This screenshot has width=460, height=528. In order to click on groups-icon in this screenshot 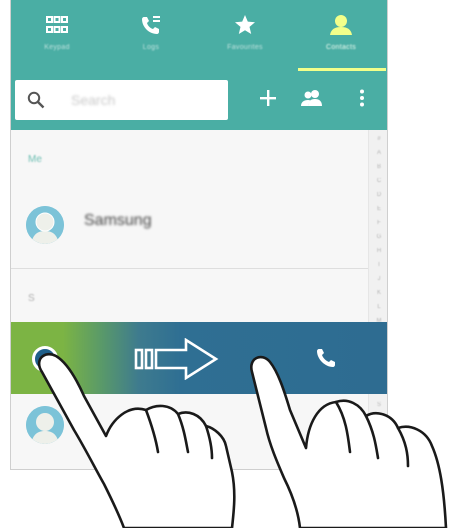, I will do `click(312, 100)`.